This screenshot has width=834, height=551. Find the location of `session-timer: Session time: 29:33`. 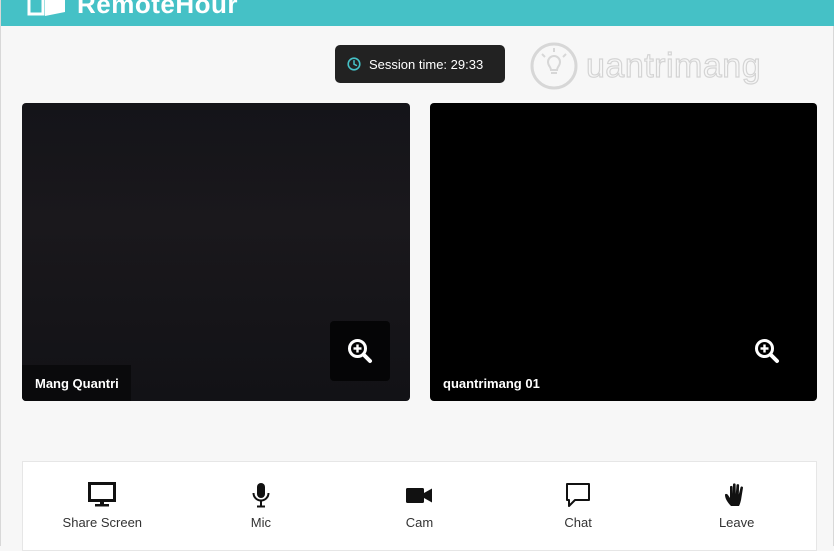

session-timer: Session time: 29:33 is located at coordinates (420, 64).